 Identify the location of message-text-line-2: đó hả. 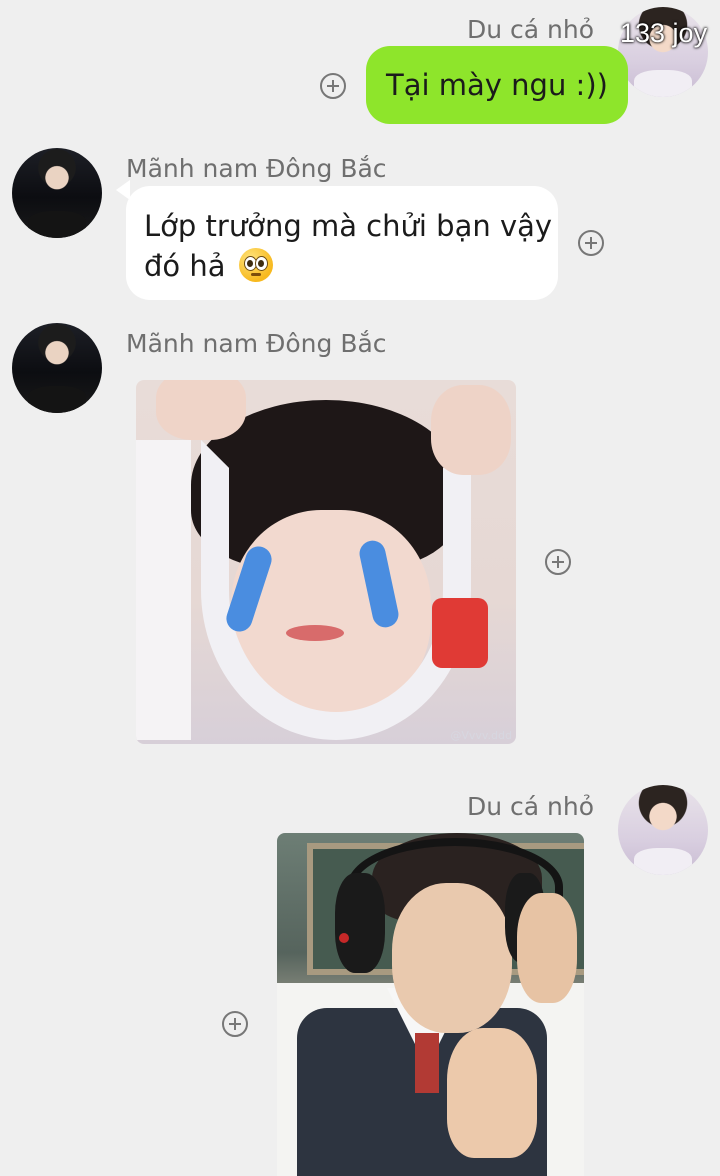
(342, 266).